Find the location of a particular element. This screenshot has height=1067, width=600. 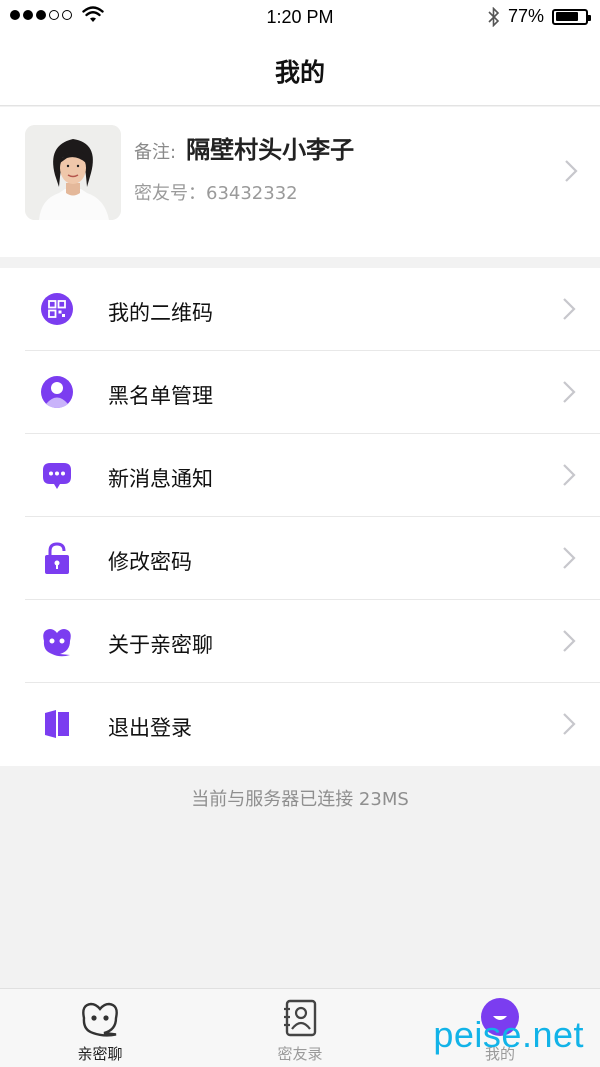

menu-label: 黑名单管理 is located at coordinates (160, 396).